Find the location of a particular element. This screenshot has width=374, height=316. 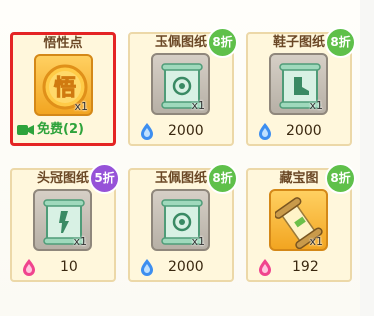

coin-glyph: 悟 is located at coordinates (65, 88).